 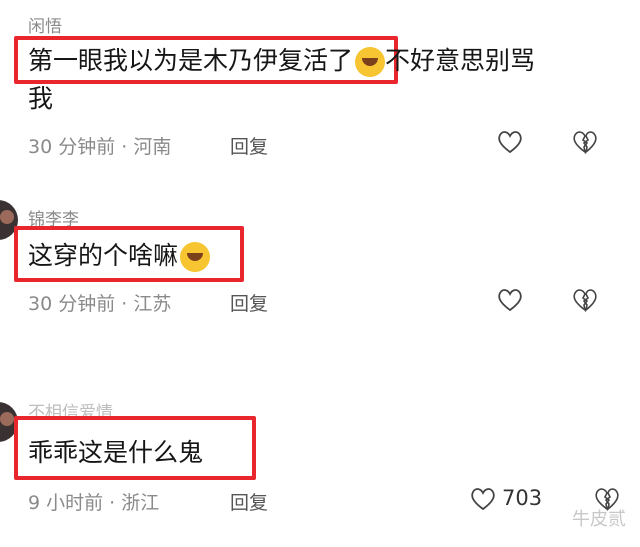 What do you see at coordinates (45, 24) in the screenshot?
I see `username: 闲悟` at bounding box center [45, 24].